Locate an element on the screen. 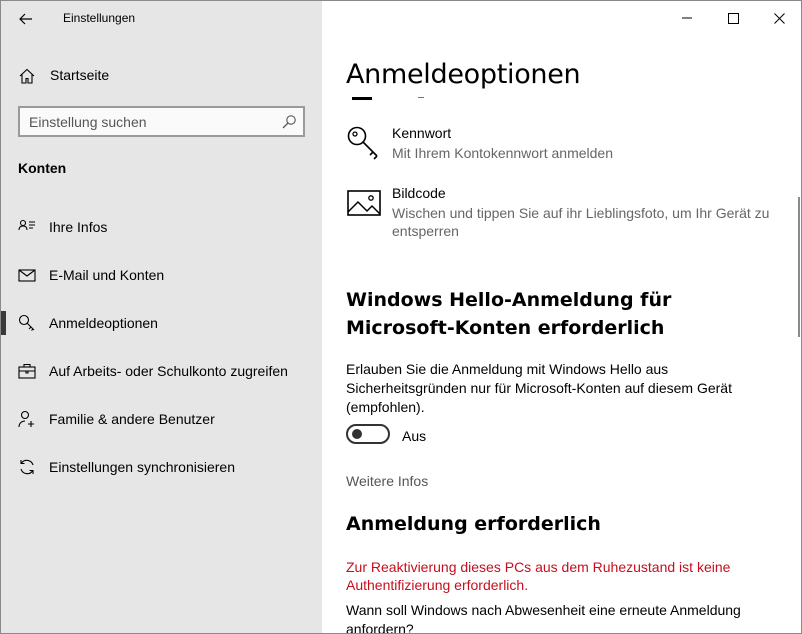 The image size is (802, 634). back-button is located at coordinates (26, 19).